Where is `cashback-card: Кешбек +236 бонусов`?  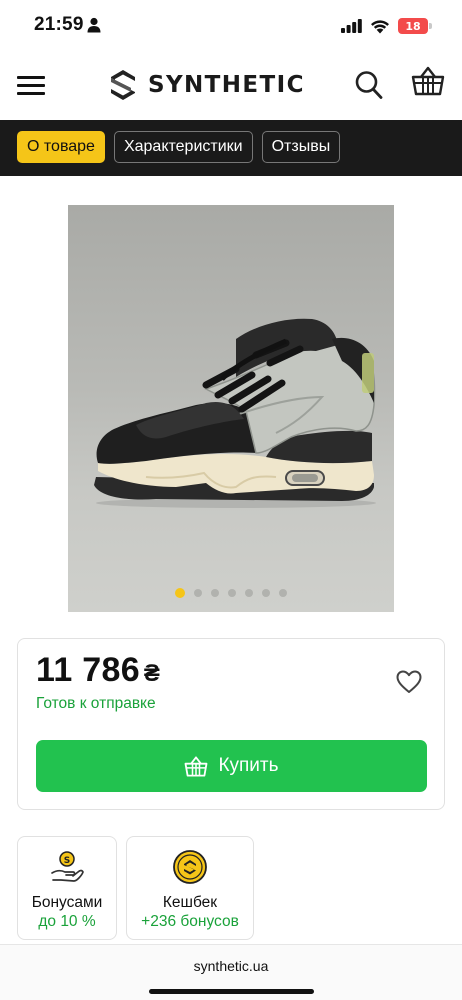 cashback-card: Кешбек +236 бонусов is located at coordinates (190, 888).